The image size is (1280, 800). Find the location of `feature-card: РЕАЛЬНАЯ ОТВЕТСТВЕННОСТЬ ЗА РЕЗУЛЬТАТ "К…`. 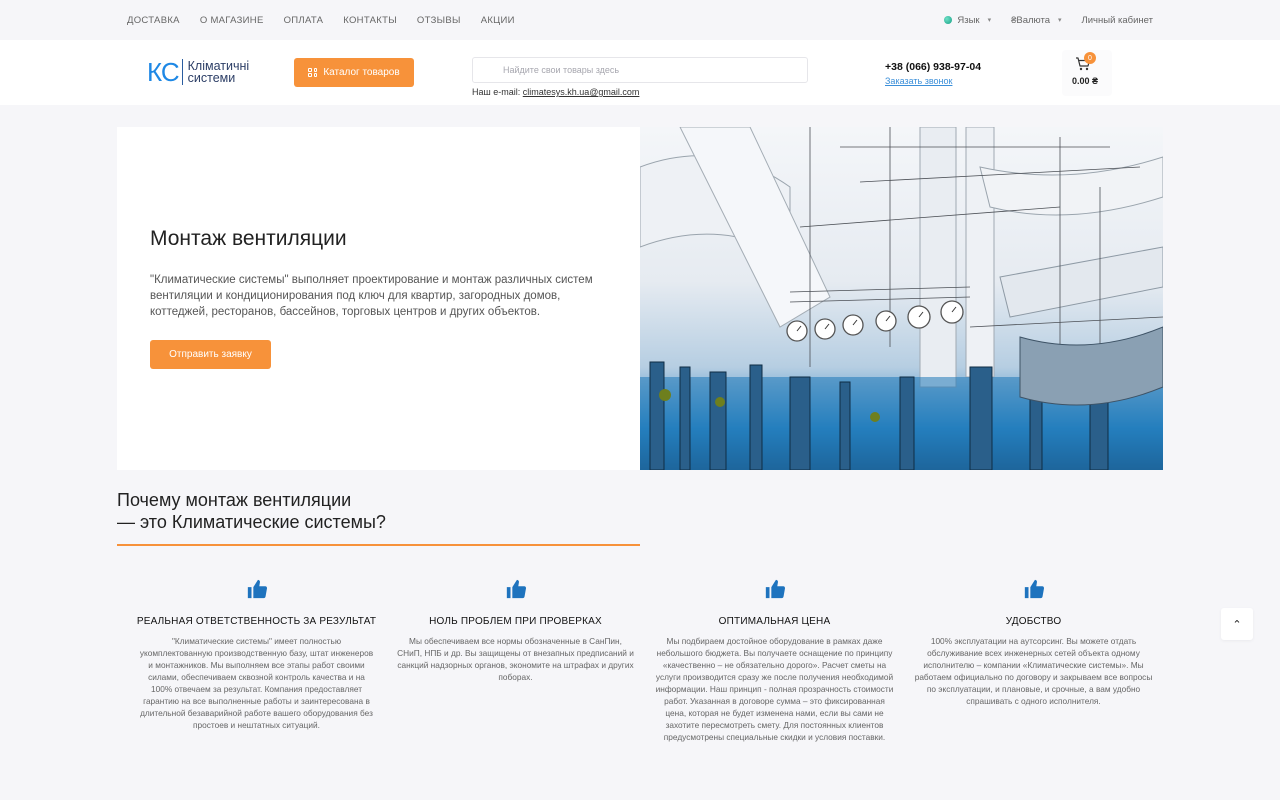

feature-card: РЕАЛЬНАЯ ОТВЕТСТВЕННОСТЬ ЗА РЕЗУЛЬТАТ "К… is located at coordinates (256, 660).